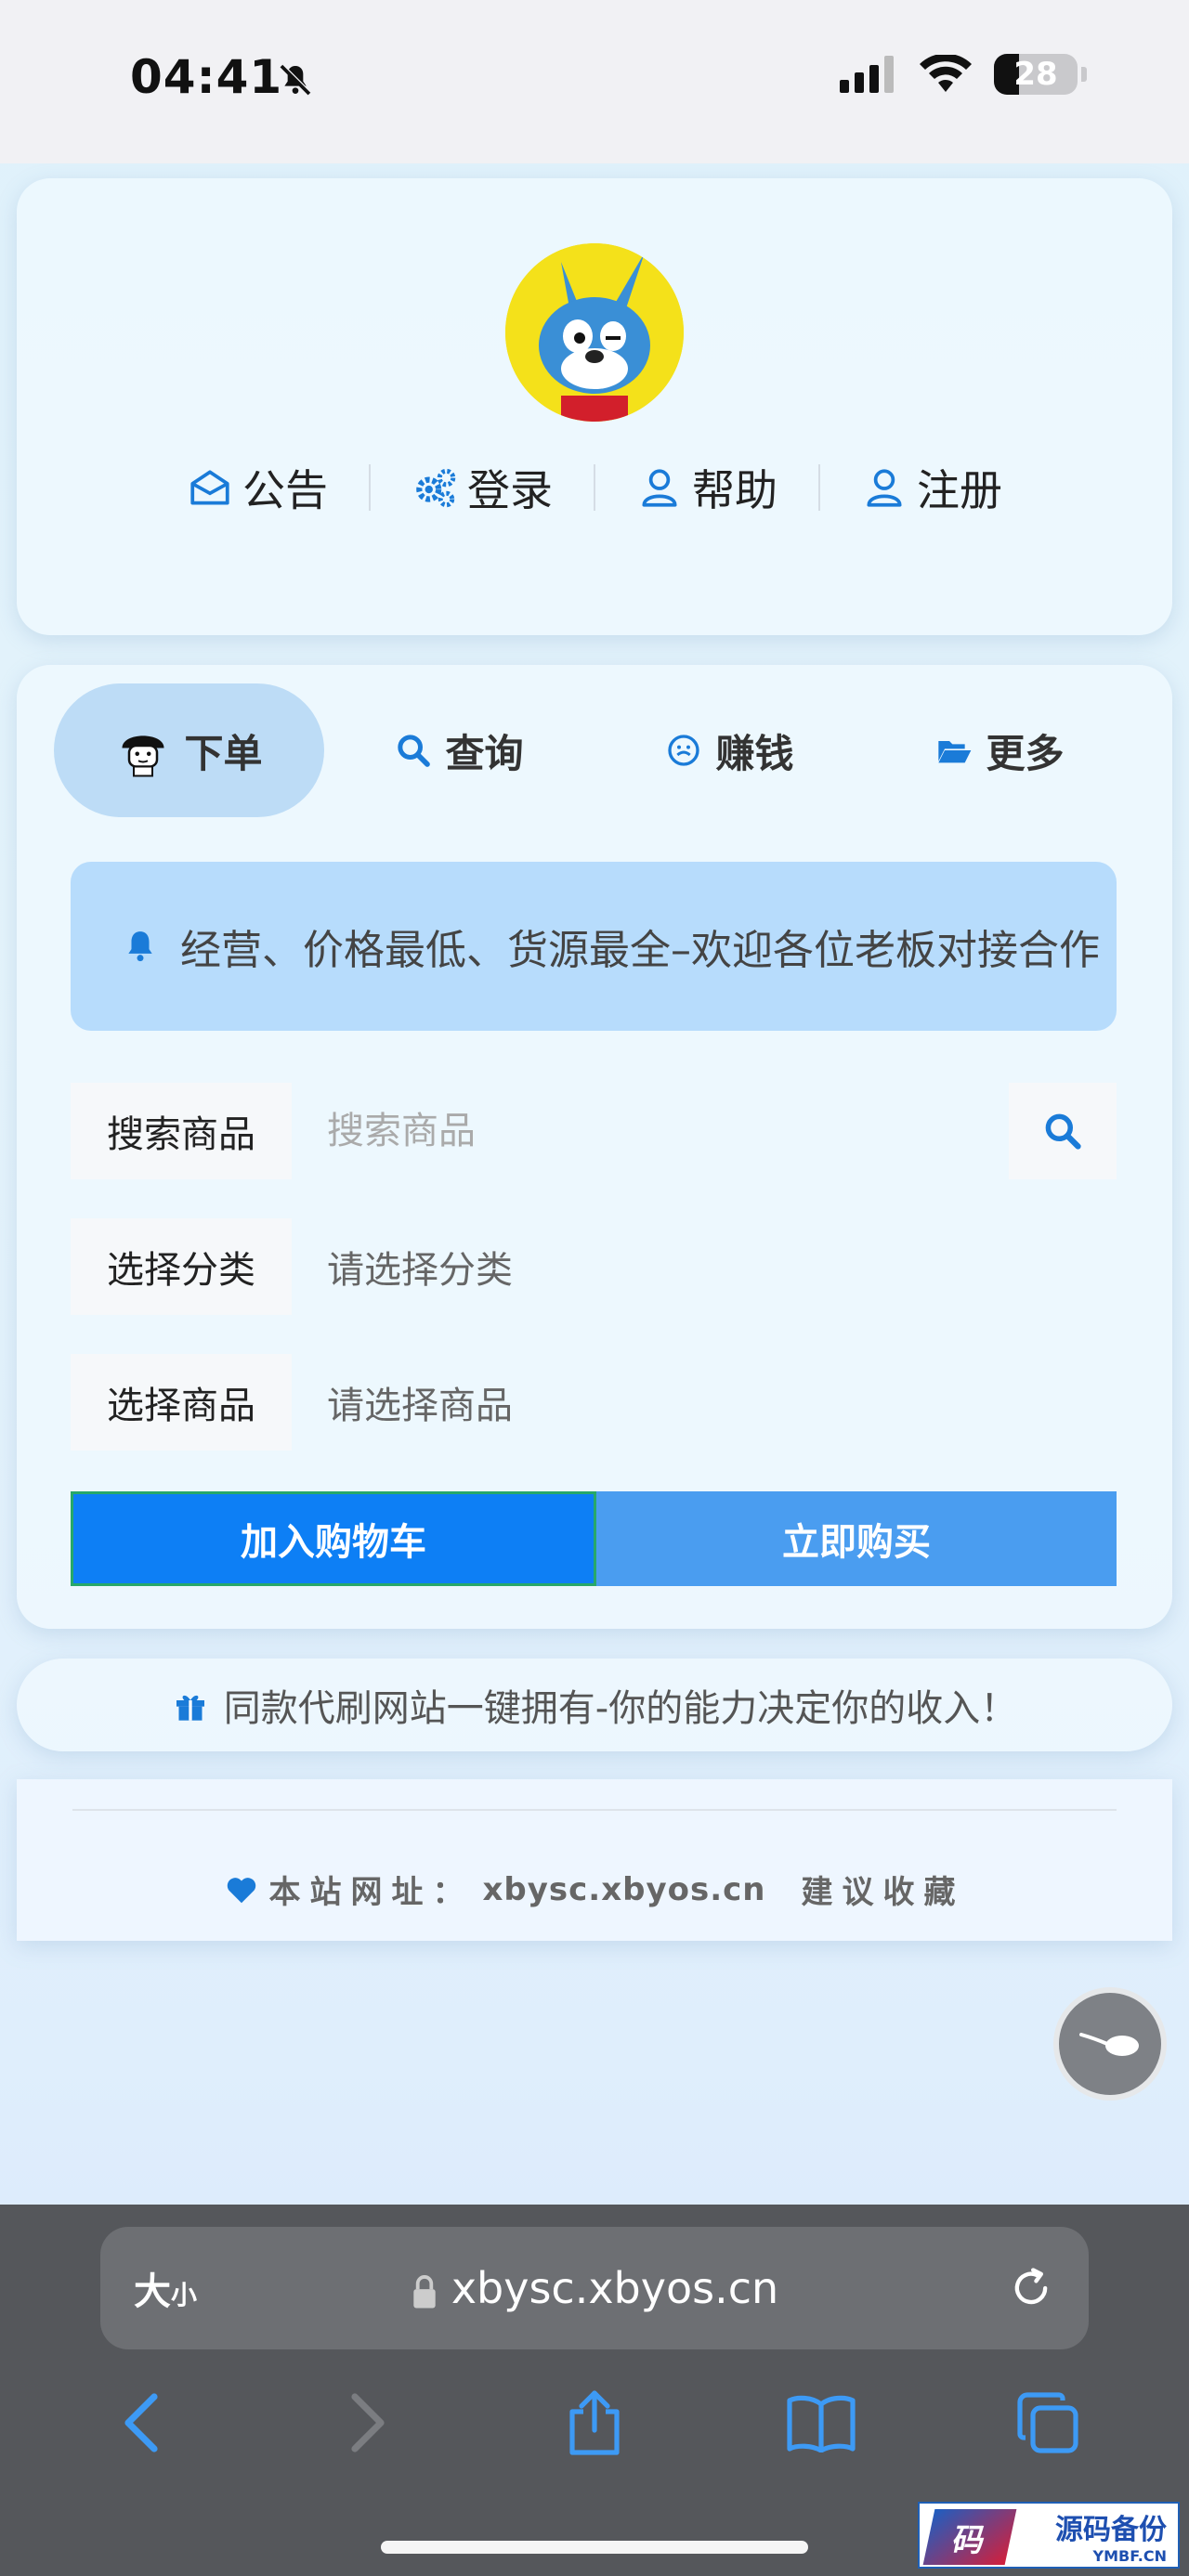  What do you see at coordinates (333, 1538) in the screenshot?
I see `add-to-cart-button: 加入购物车` at bounding box center [333, 1538].